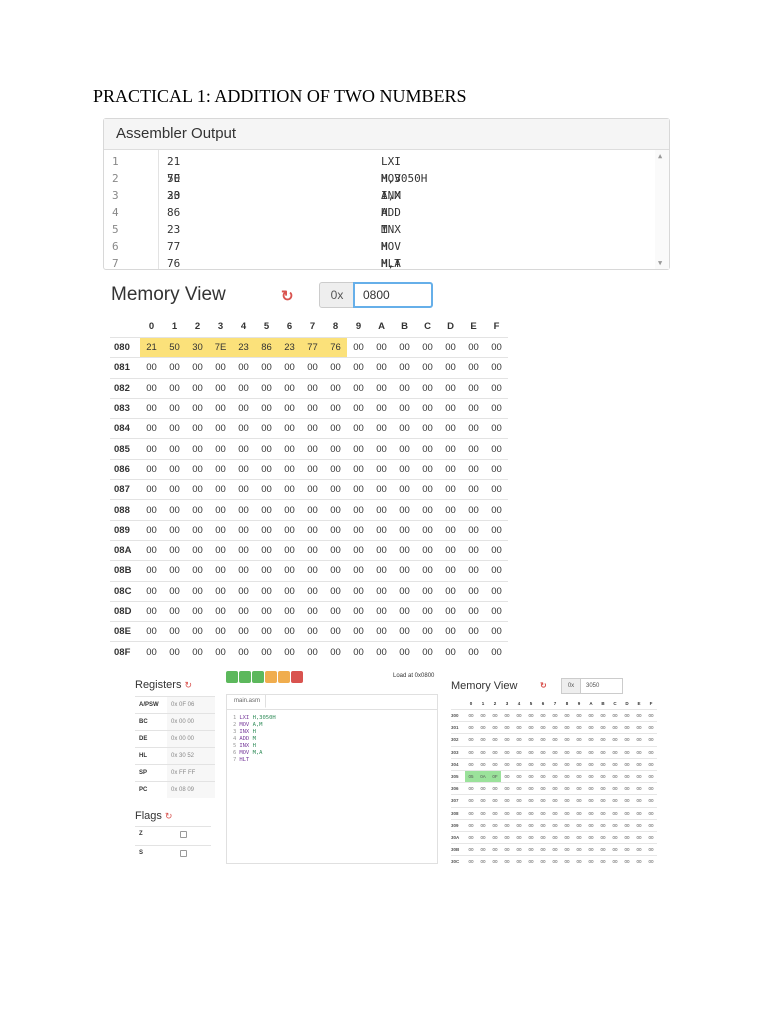 This screenshot has height=1024, width=768. I want to click on tab-main-asm: main.asm, so click(248, 701).